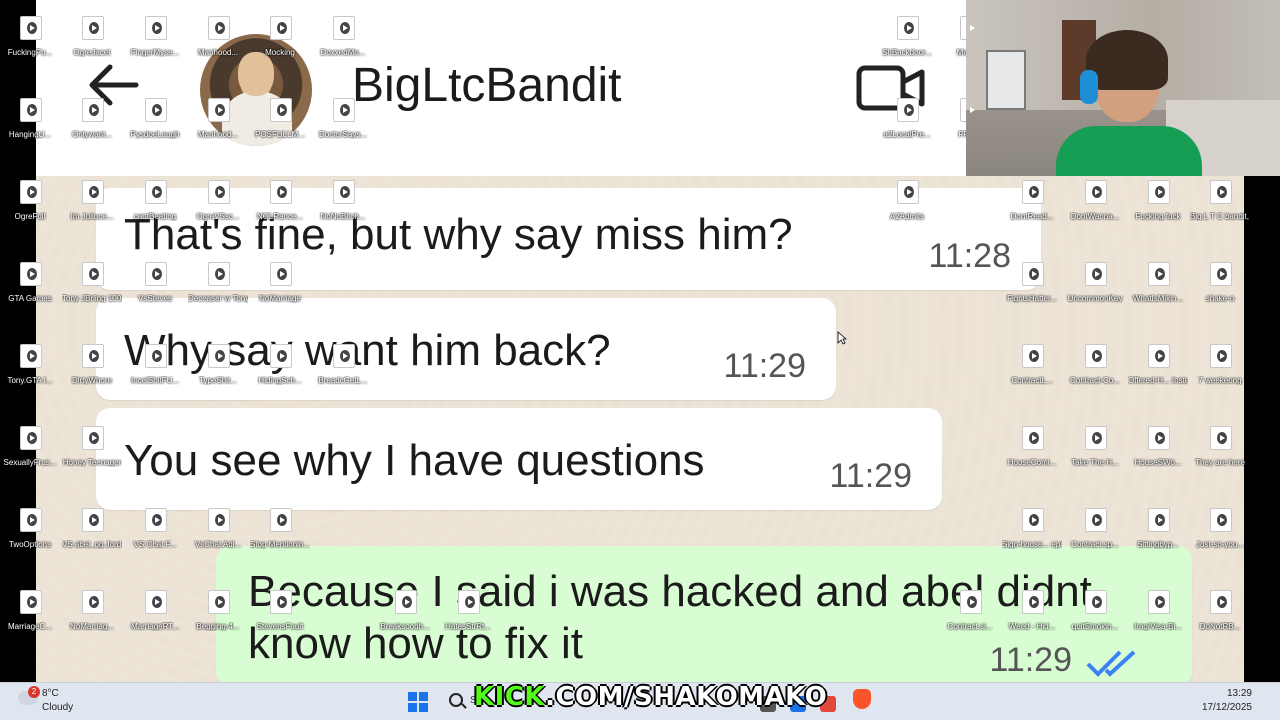 The image size is (1280, 720). What do you see at coordinates (92, 280) in the screenshot?
I see `desktop-video-file-icon: Tony JBrling 100subs` at bounding box center [92, 280].